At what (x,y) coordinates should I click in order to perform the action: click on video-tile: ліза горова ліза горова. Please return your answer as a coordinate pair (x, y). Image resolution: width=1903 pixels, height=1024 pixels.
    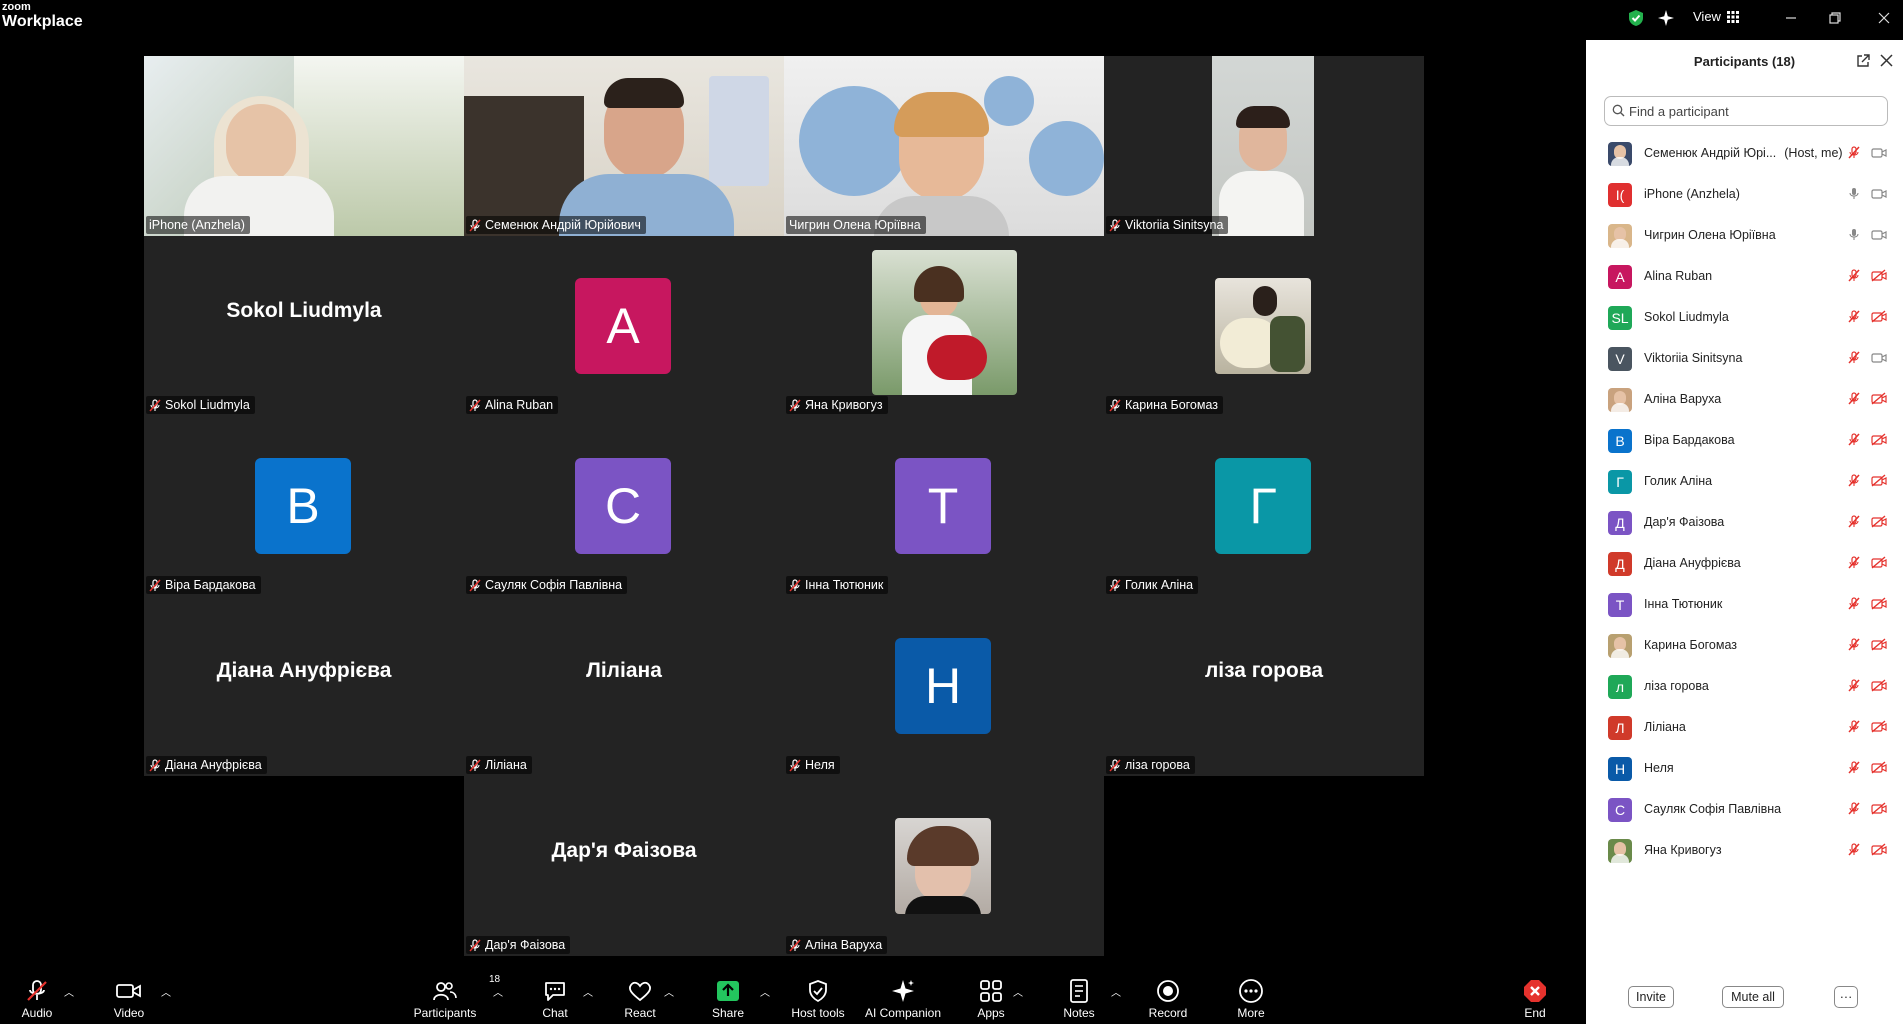
    Looking at the image, I should click on (1264, 686).